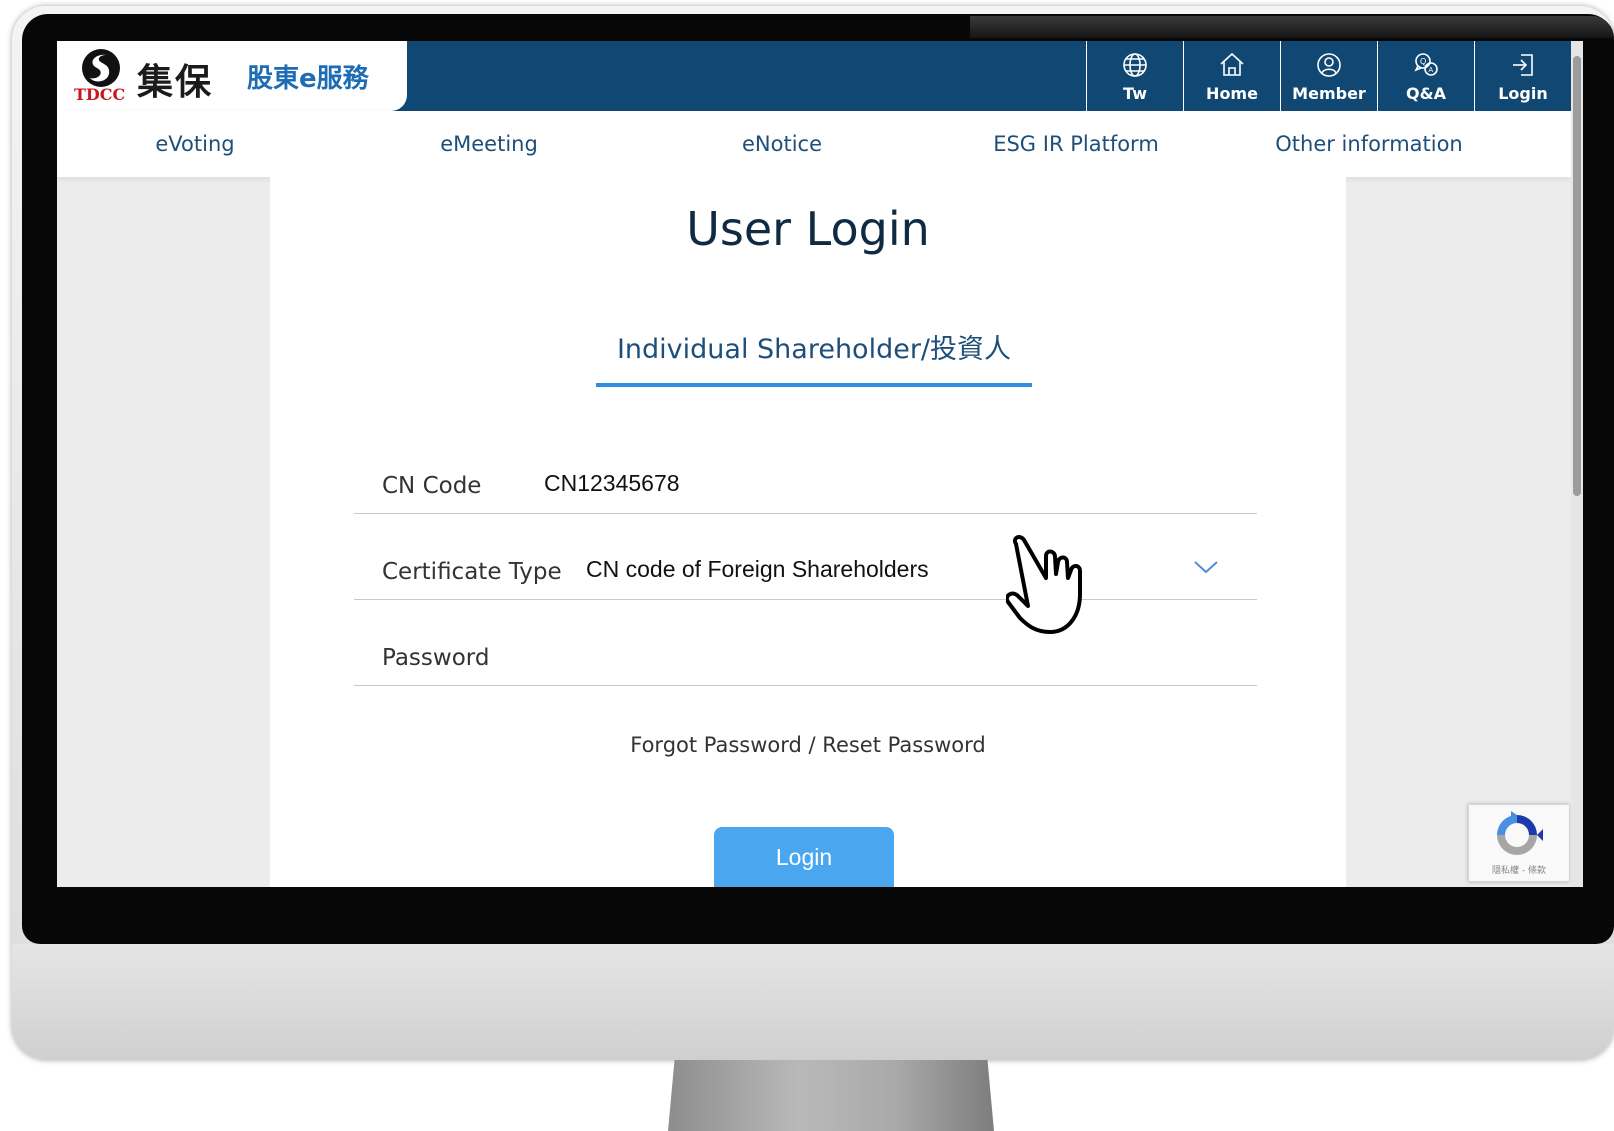 The image size is (1614, 1131). Describe the element at coordinates (436, 658) in the screenshot. I see `password-label: Password` at that location.